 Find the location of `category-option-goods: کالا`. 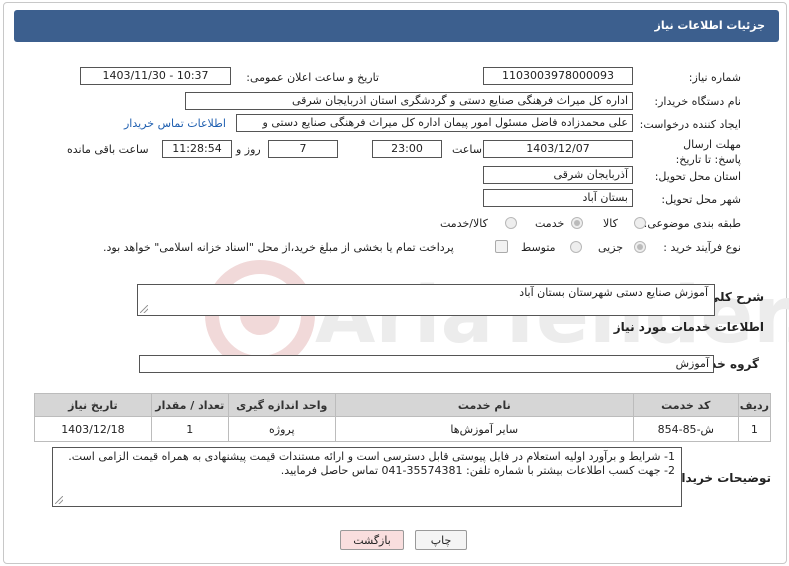

category-option-goods: کالا is located at coordinates (610, 223).